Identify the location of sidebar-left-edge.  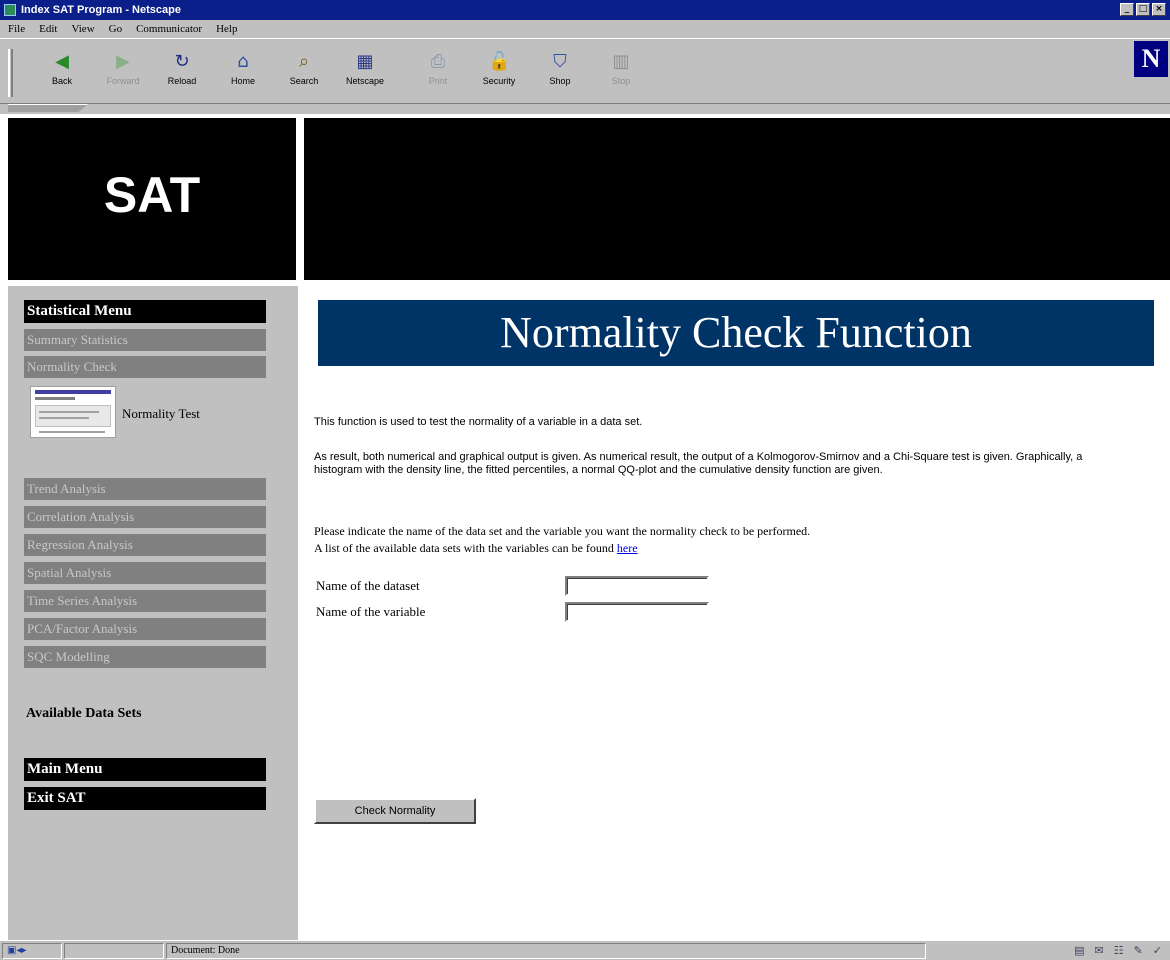
(4, 613).